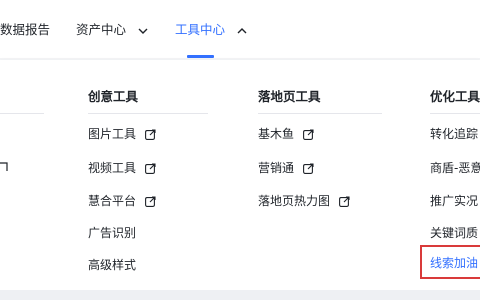  I want to click on nav-data-report-label: 数据报告, so click(25, 29).